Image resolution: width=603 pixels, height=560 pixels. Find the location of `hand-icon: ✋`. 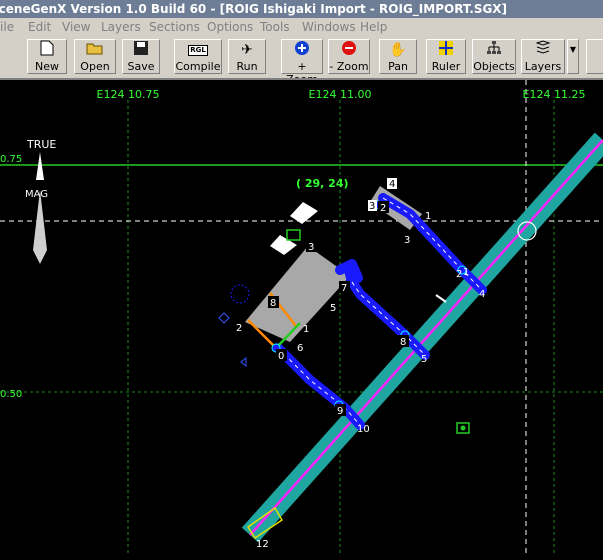

hand-icon: ✋ is located at coordinates (398, 50).